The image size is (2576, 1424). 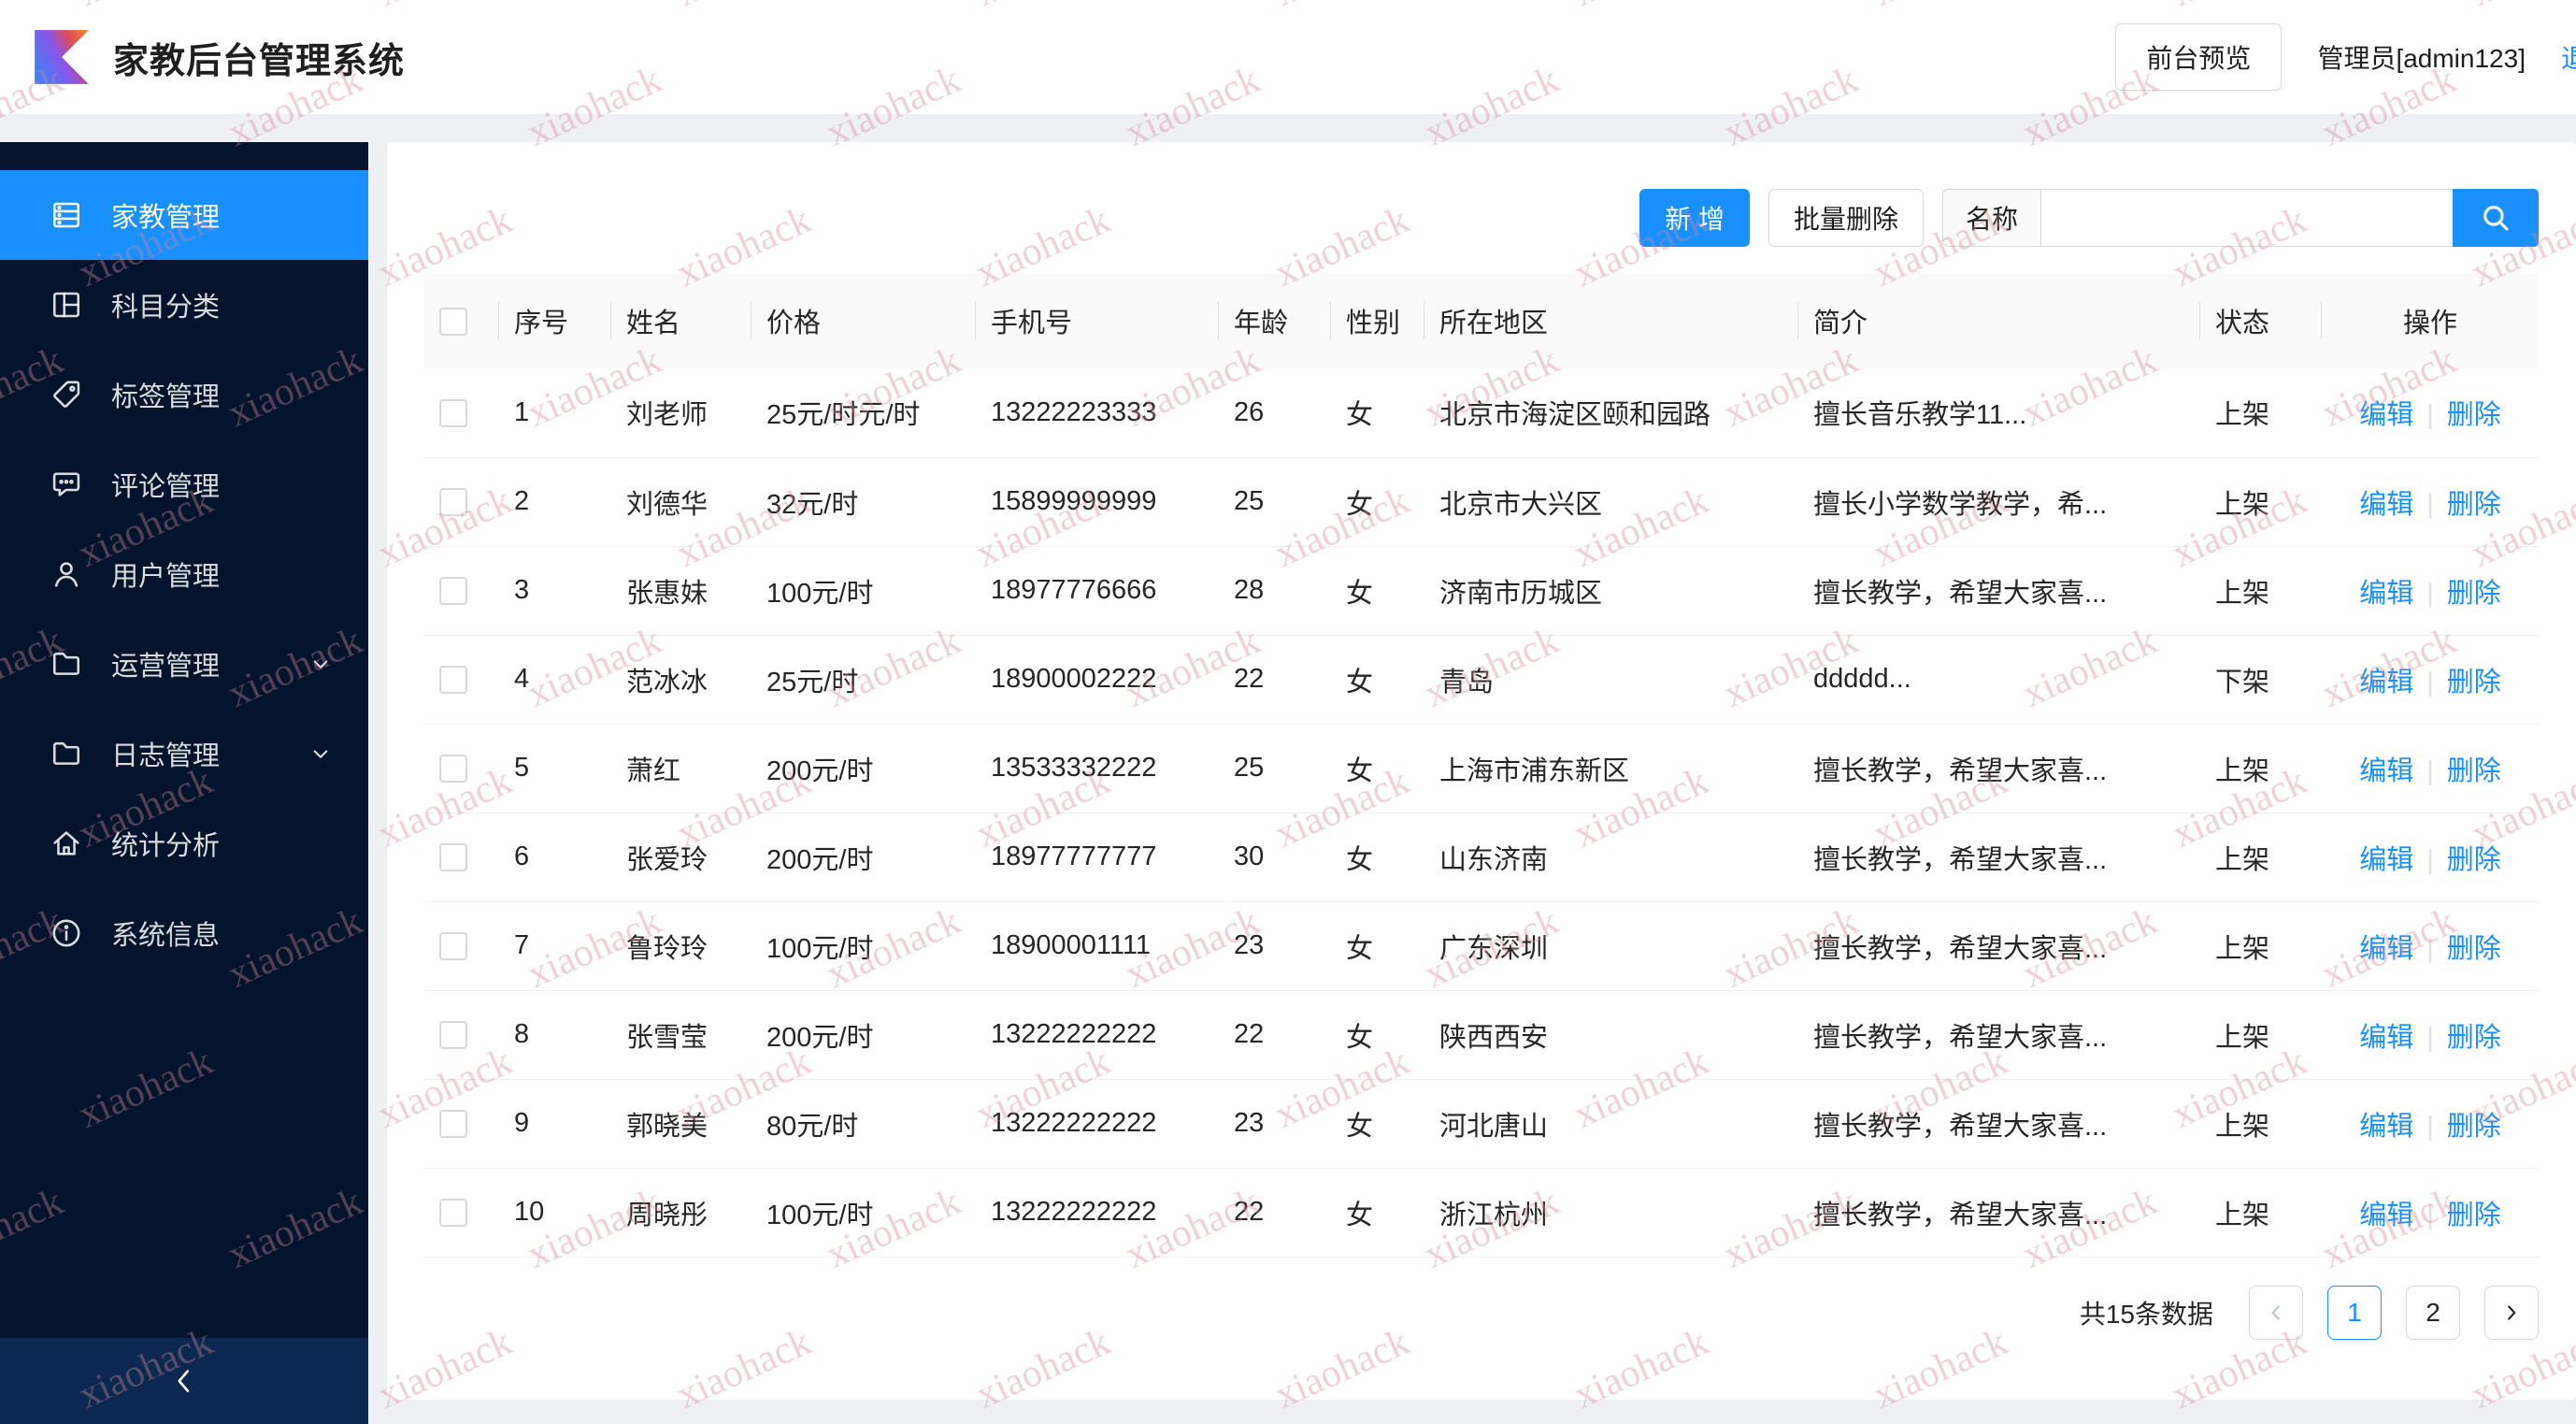 I want to click on batch-delete-button: 批量删除, so click(x=1845, y=218).